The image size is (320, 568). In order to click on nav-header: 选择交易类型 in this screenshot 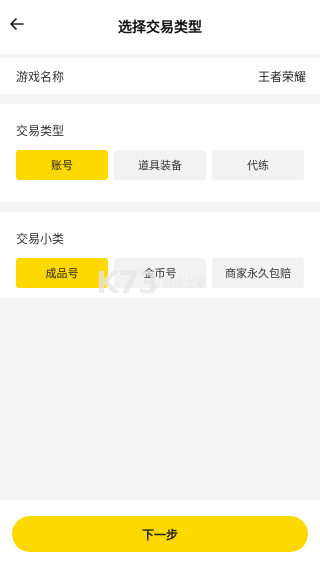, I will do `click(160, 27)`.